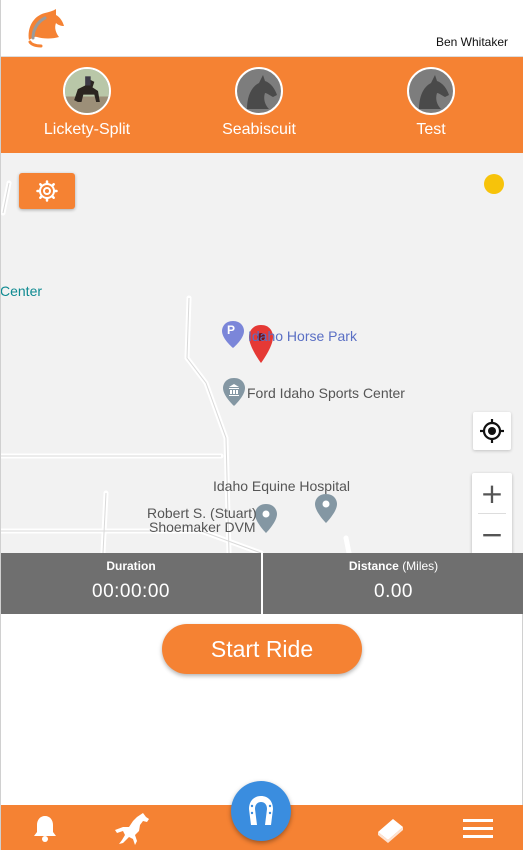  I want to click on horse-avatar-photo, so click(87, 91).